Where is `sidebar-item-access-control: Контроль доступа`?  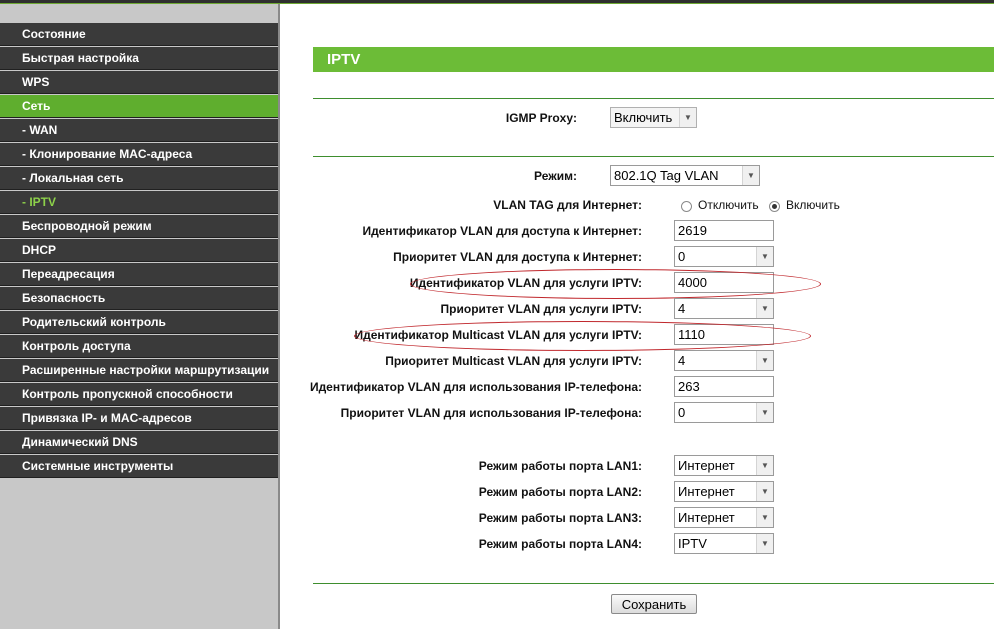 sidebar-item-access-control: Контроль доступа is located at coordinates (139, 346).